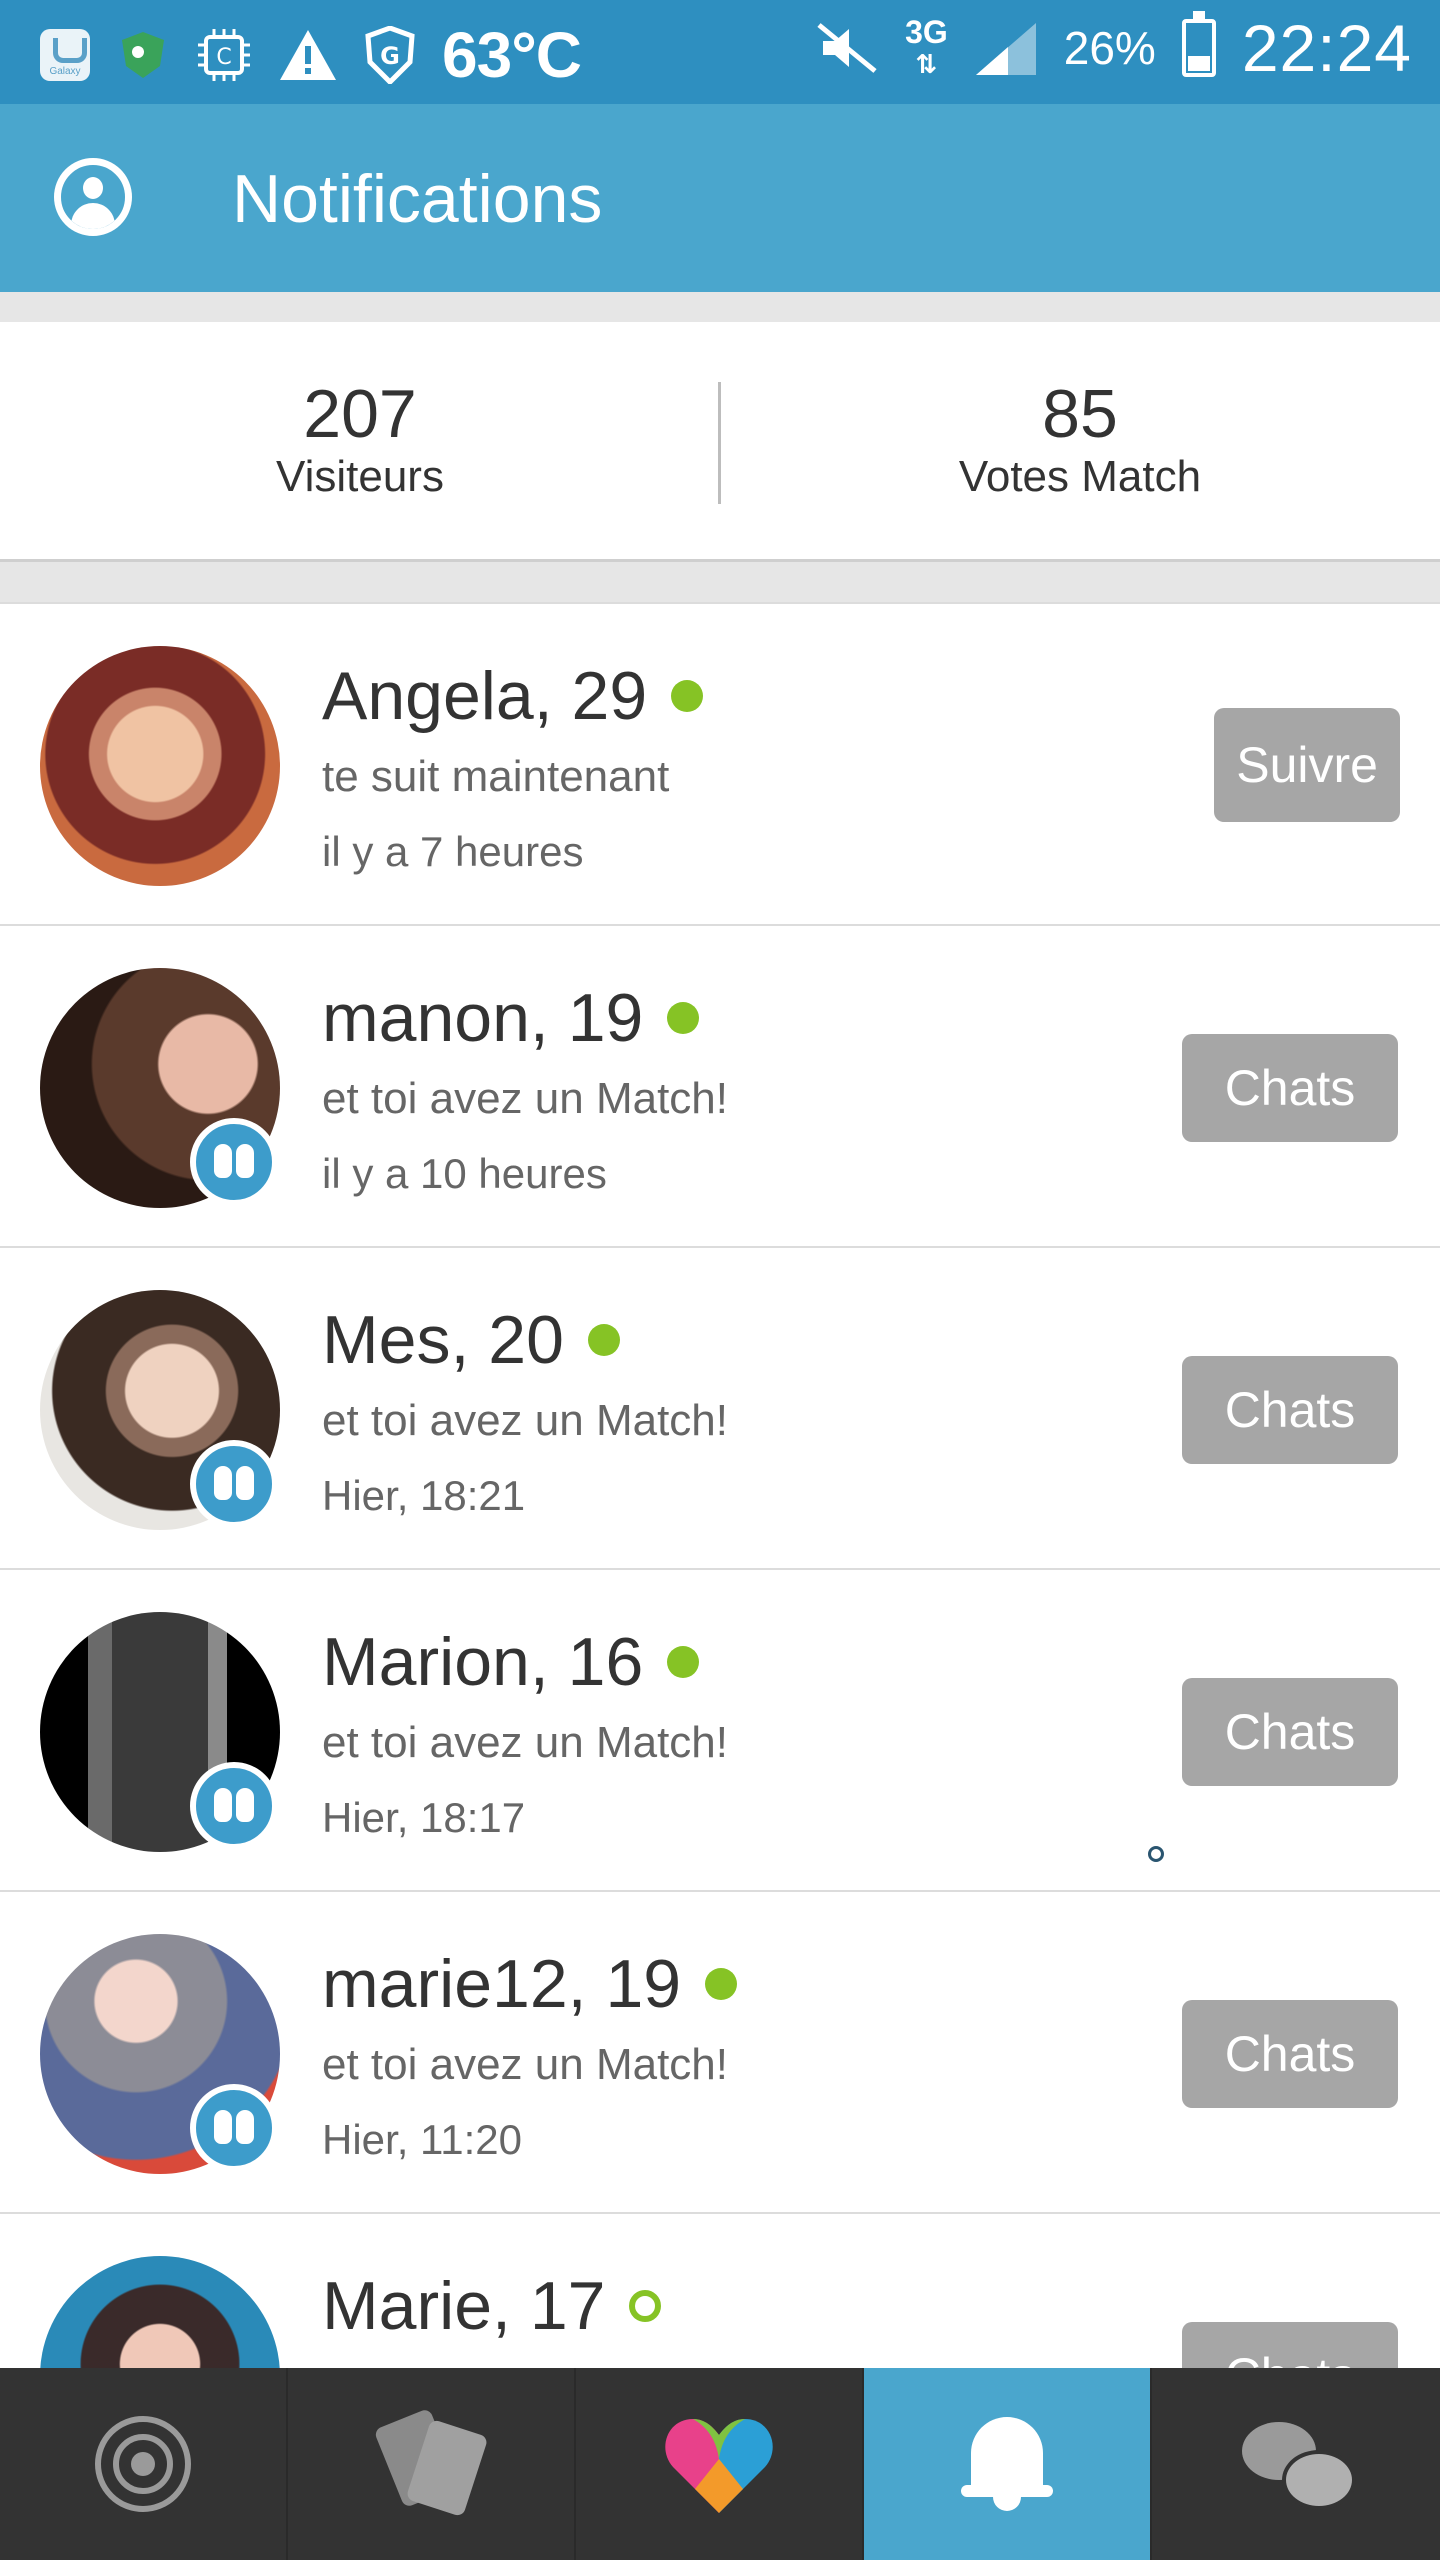 The width and height of the screenshot is (1440, 2560). I want to click on bell-icon, so click(1007, 2464).